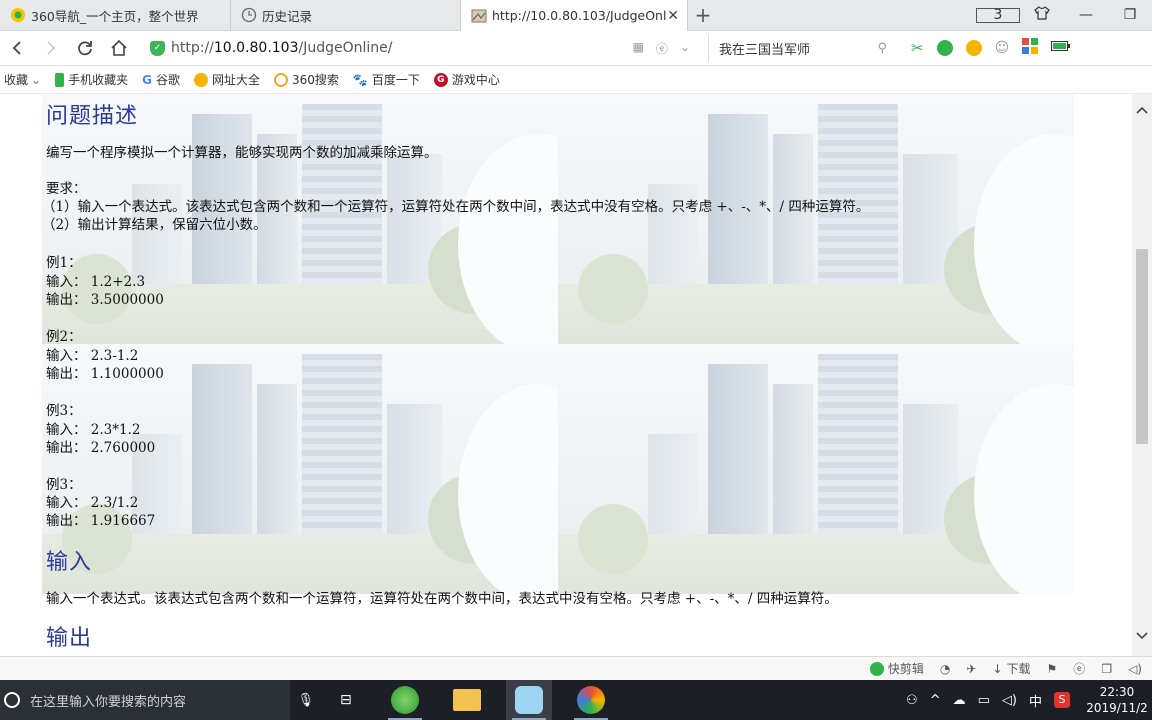  I want to click on window-icon: ❐, so click(1106, 669).